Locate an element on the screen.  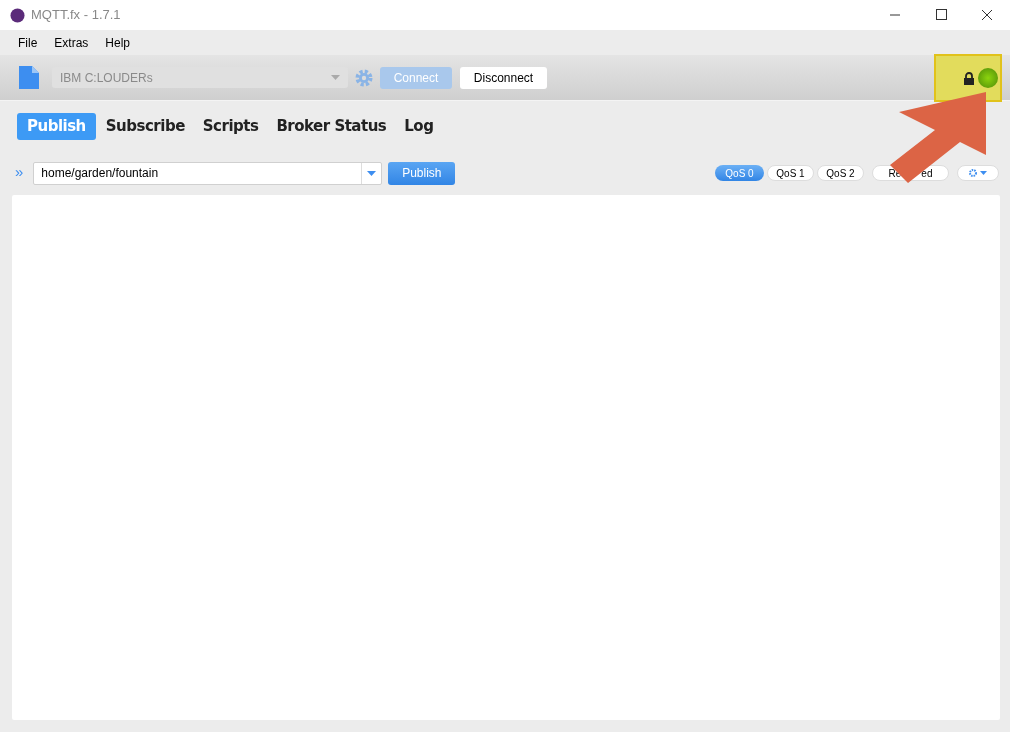
window-title: MQTT.fx - 1.7.1 is located at coordinates (76, 15).